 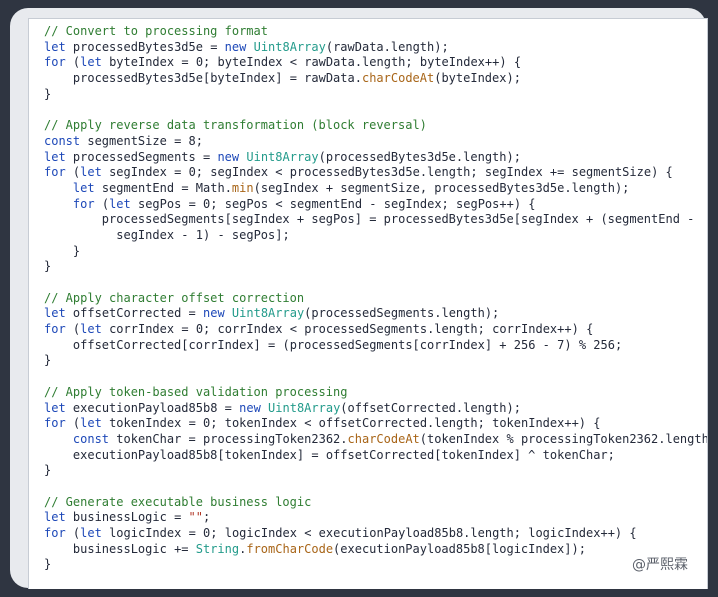 What do you see at coordinates (203, 234) in the screenshot?
I see `code-line: segIndex - 1) - segPos];` at bounding box center [203, 234].